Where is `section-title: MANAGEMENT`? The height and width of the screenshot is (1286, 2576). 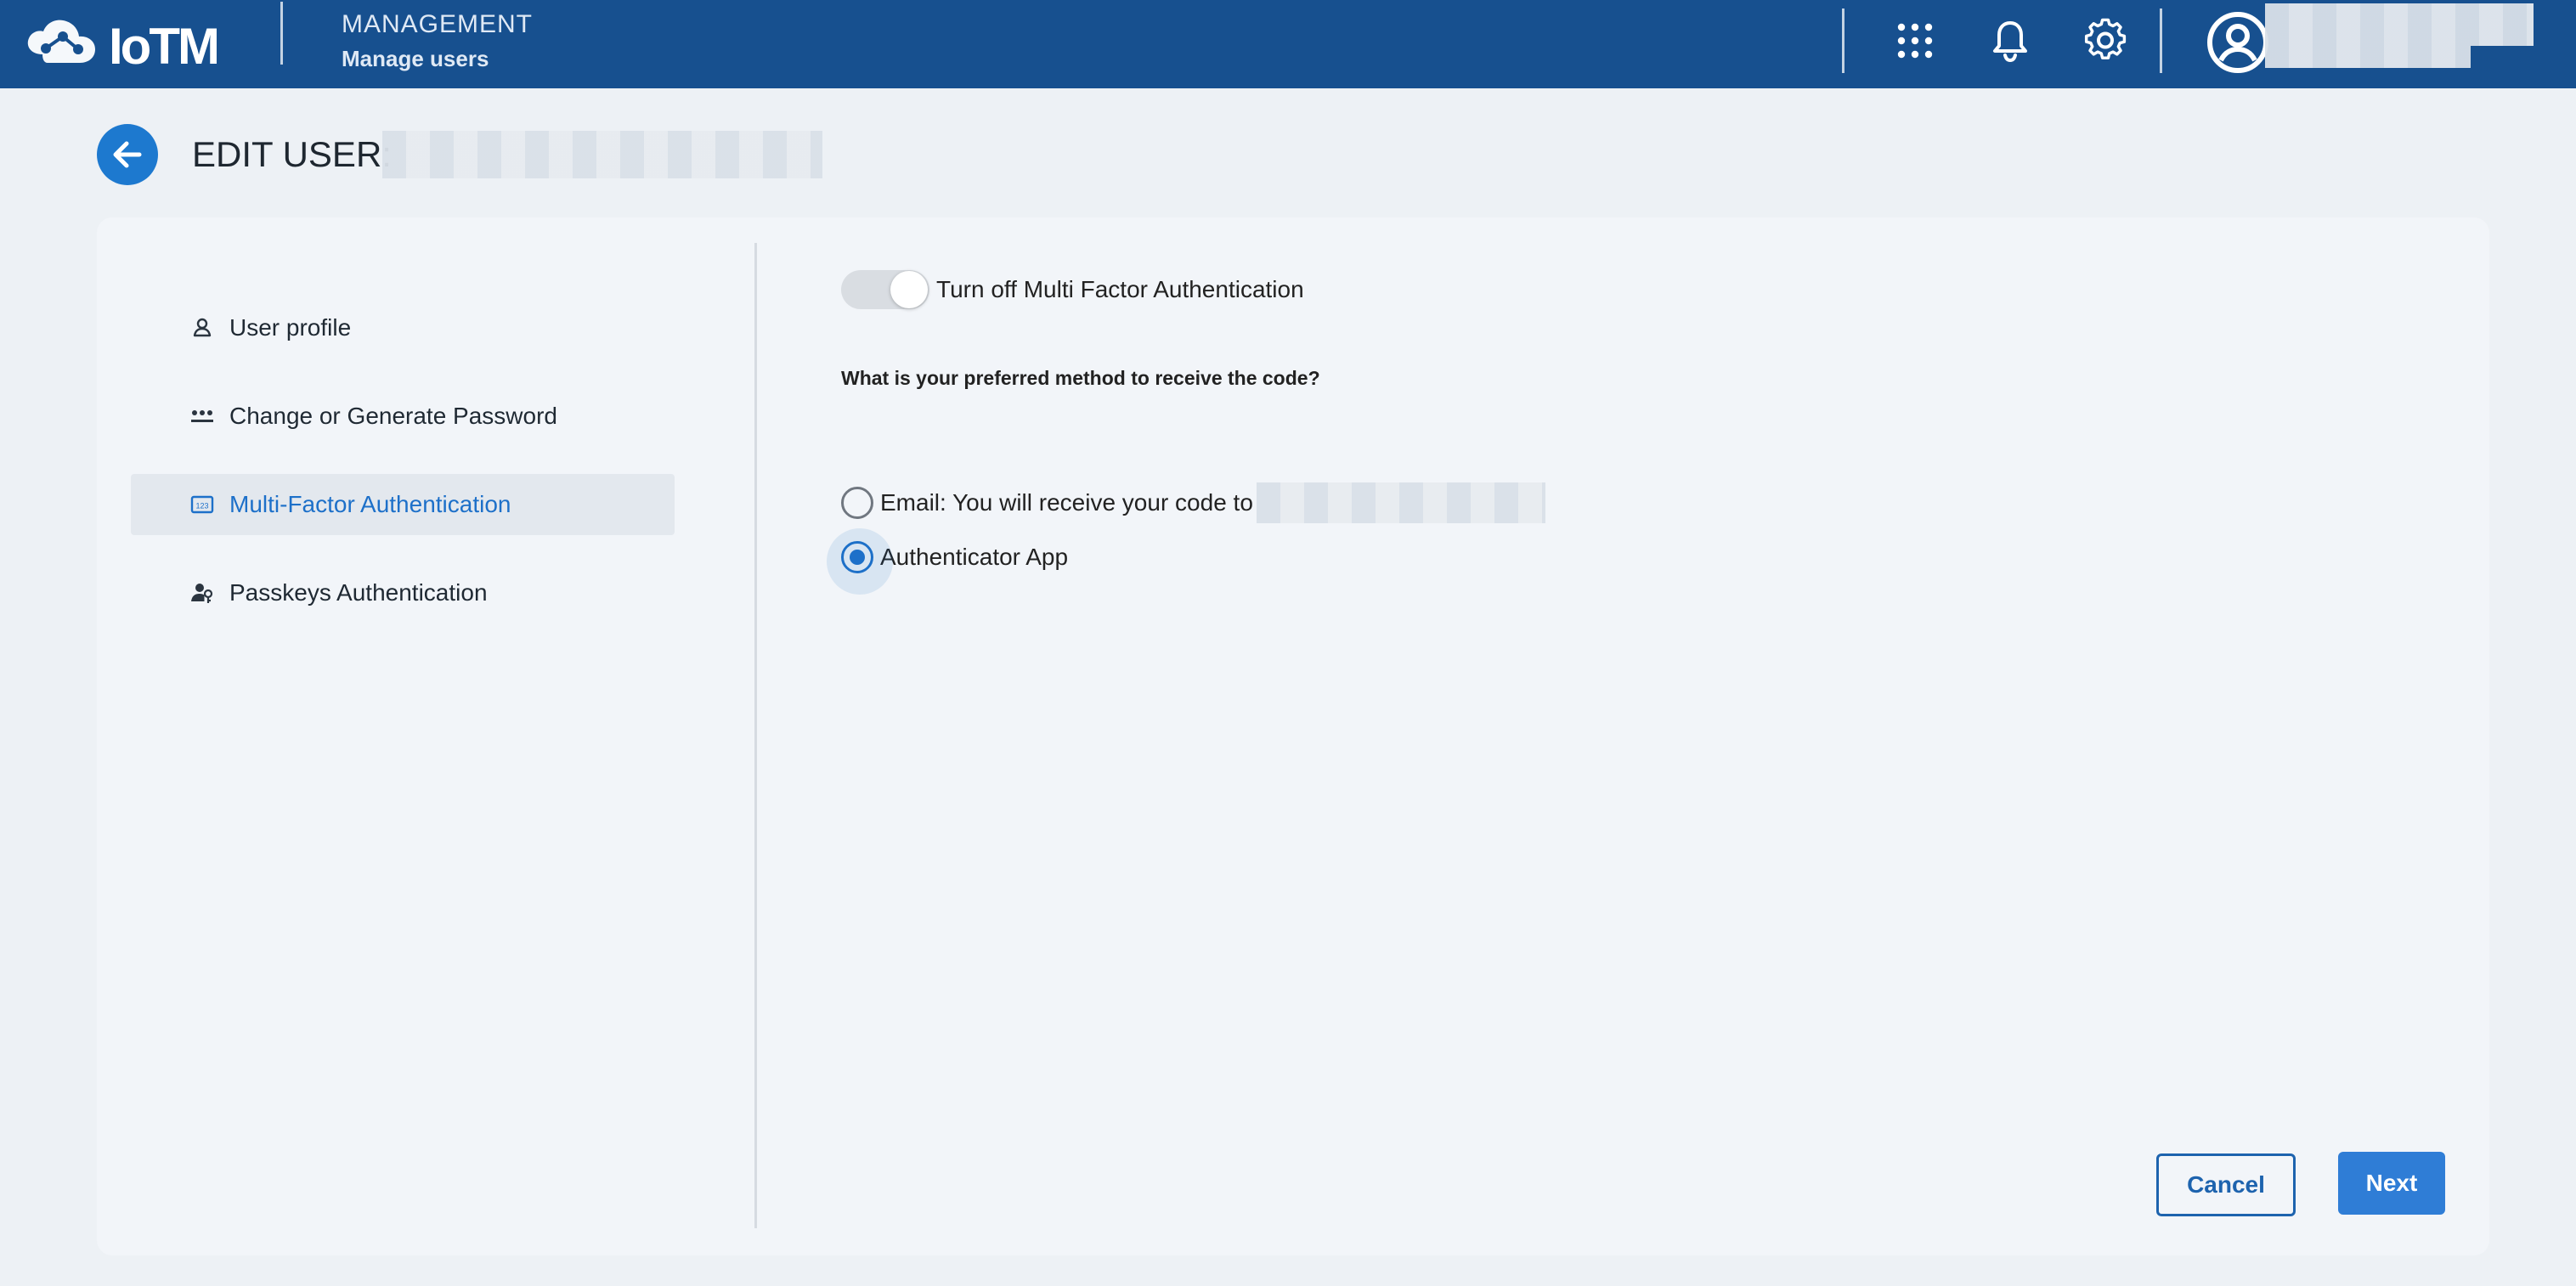
section-title: MANAGEMENT is located at coordinates (438, 24).